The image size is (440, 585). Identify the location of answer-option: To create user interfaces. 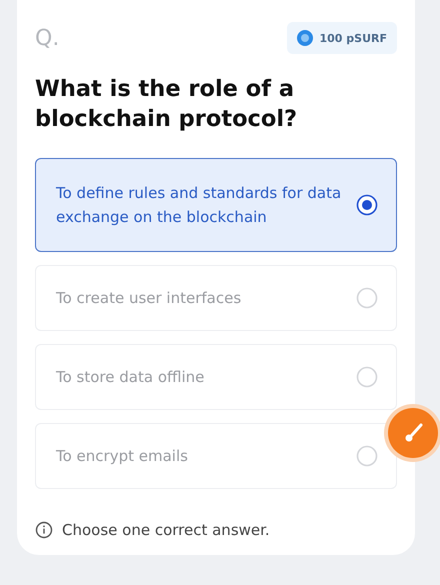
(216, 298).